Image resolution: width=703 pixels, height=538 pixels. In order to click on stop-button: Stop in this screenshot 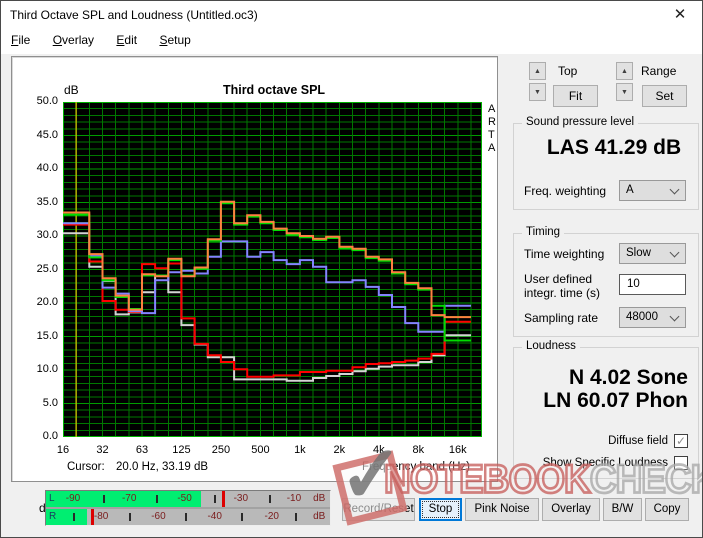, I will do `click(440, 509)`.